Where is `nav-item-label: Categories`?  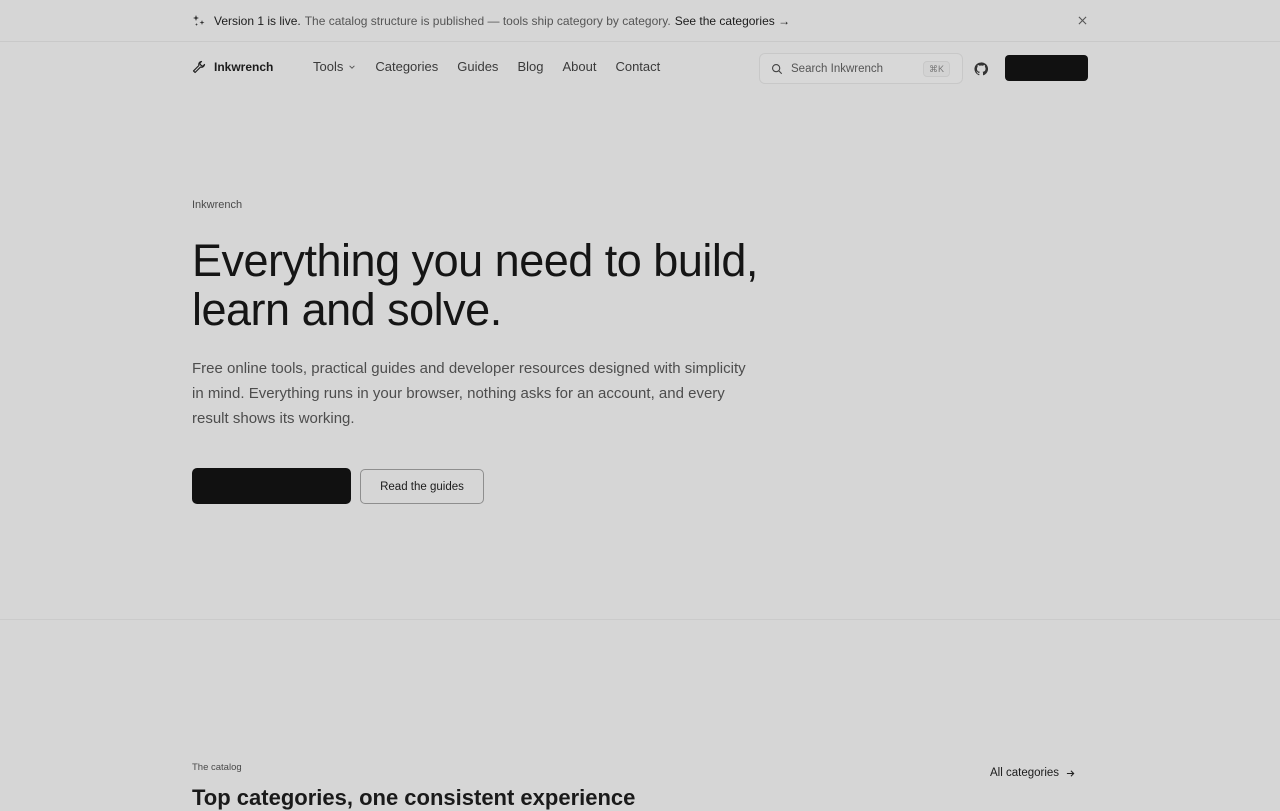
nav-item-label: Categories is located at coordinates (407, 66).